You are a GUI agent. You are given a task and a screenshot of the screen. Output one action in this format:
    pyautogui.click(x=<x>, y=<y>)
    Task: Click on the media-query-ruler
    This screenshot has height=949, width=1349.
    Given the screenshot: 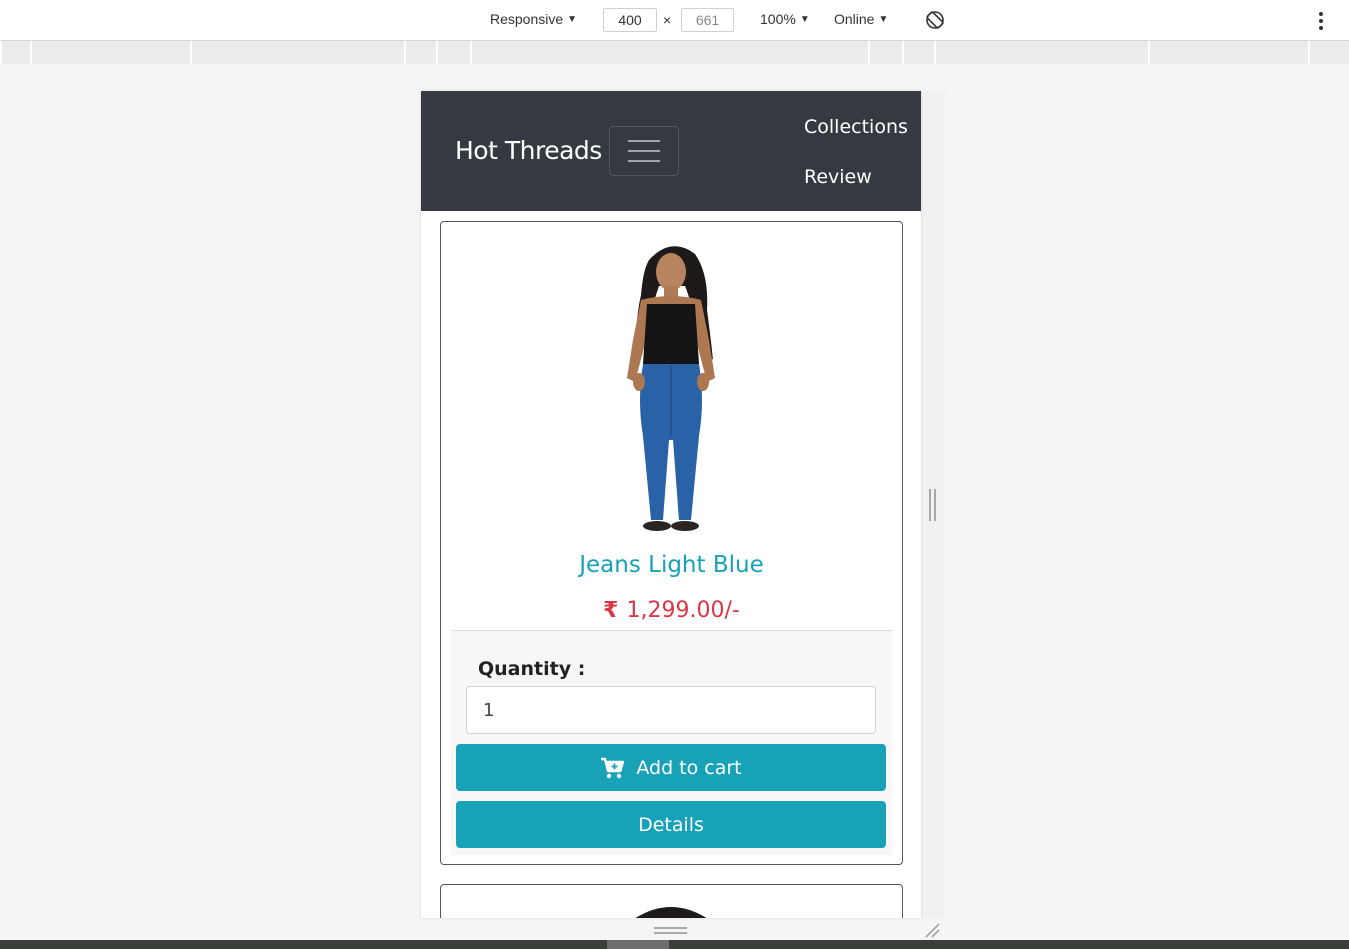 What is the action you would take?
    pyautogui.click(x=674, y=52)
    